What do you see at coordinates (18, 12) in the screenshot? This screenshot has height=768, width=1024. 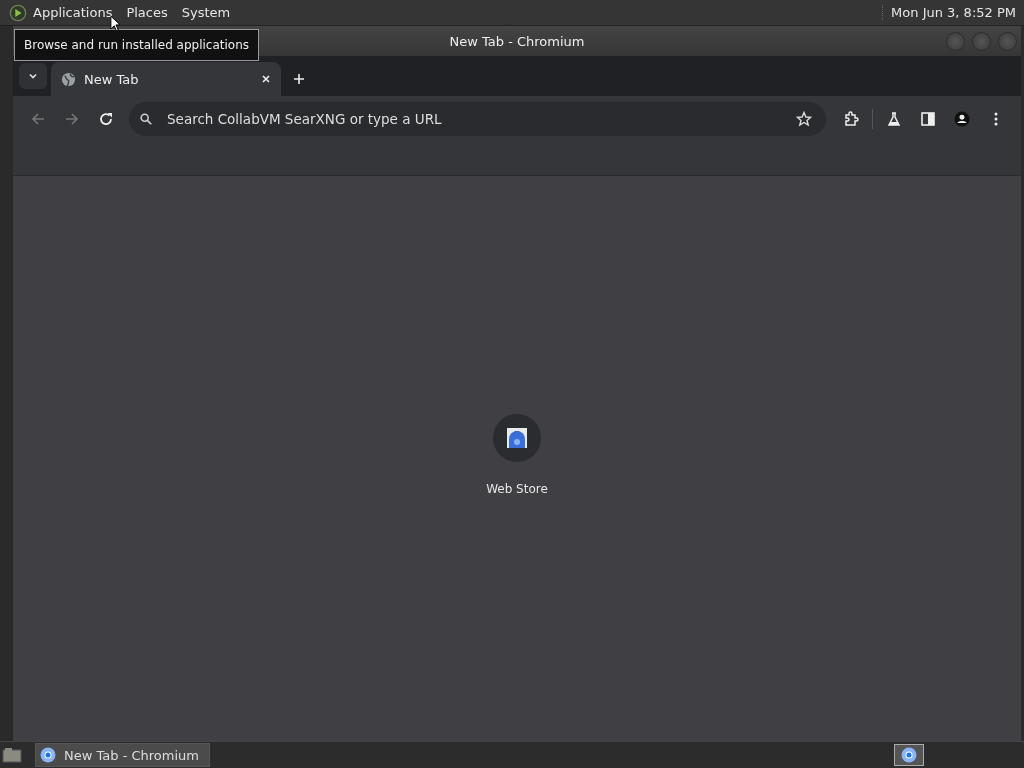 I see `play-logo-icon` at bounding box center [18, 12].